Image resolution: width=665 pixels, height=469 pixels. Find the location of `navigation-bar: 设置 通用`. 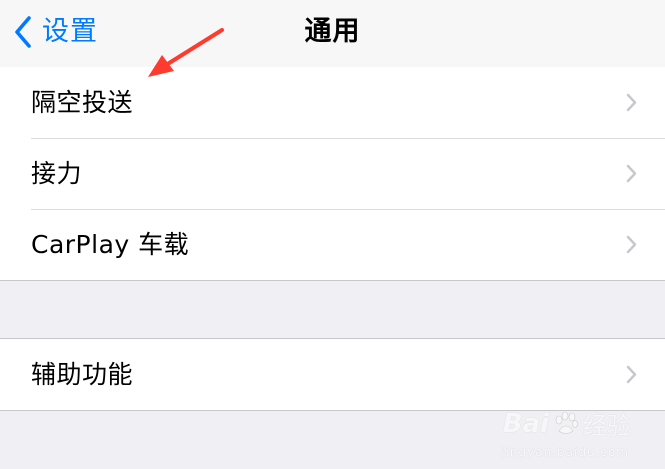

navigation-bar: 设置 通用 is located at coordinates (332, 34).